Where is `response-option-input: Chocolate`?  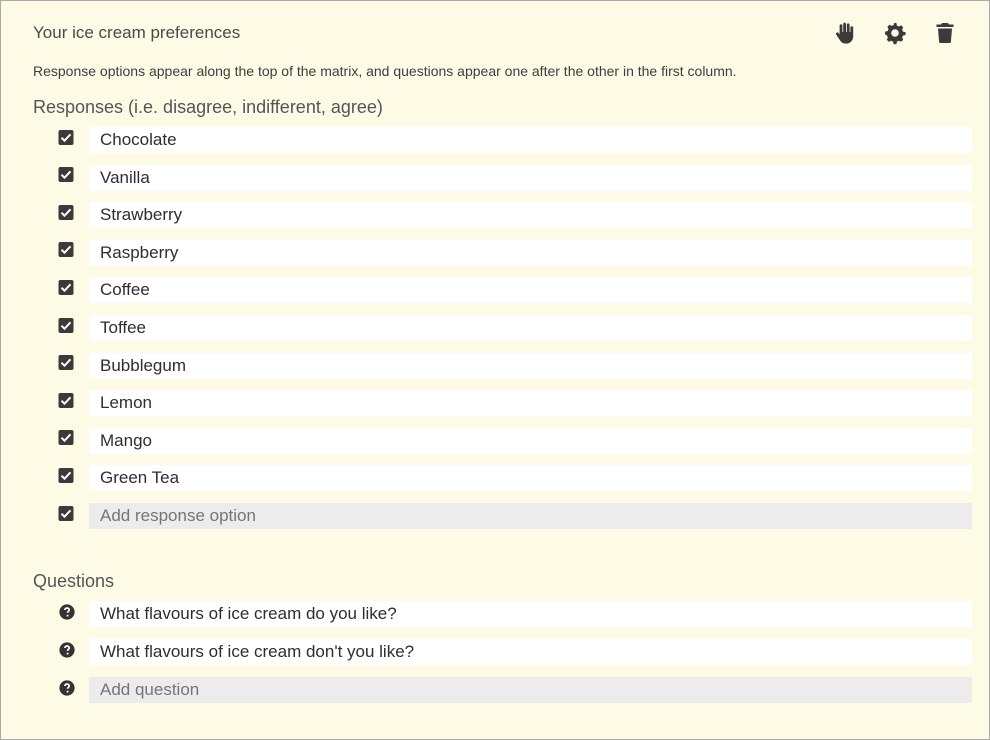 response-option-input: Chocolate is located at coordinates (530, 140).